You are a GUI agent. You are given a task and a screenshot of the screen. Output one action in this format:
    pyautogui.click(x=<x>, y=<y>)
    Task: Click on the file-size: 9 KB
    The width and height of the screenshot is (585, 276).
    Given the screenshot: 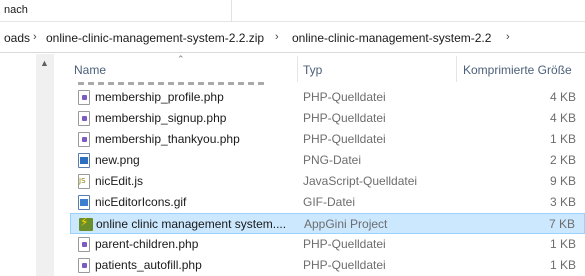 What is the action you would take?
    pyautogui.click(x=562, y=181)
    